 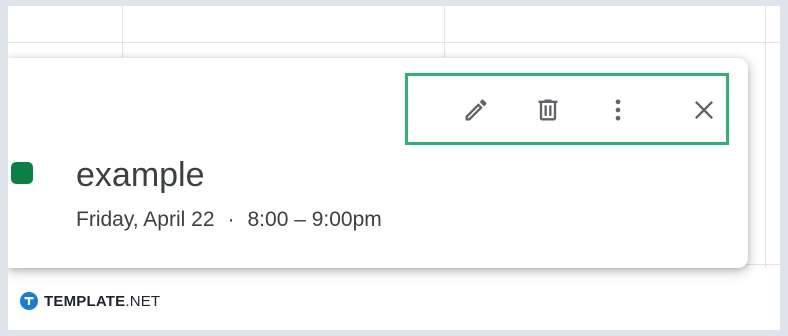 I want to click on watermark-brand-bold: TEMPLATE, so click(x=85, y=301).